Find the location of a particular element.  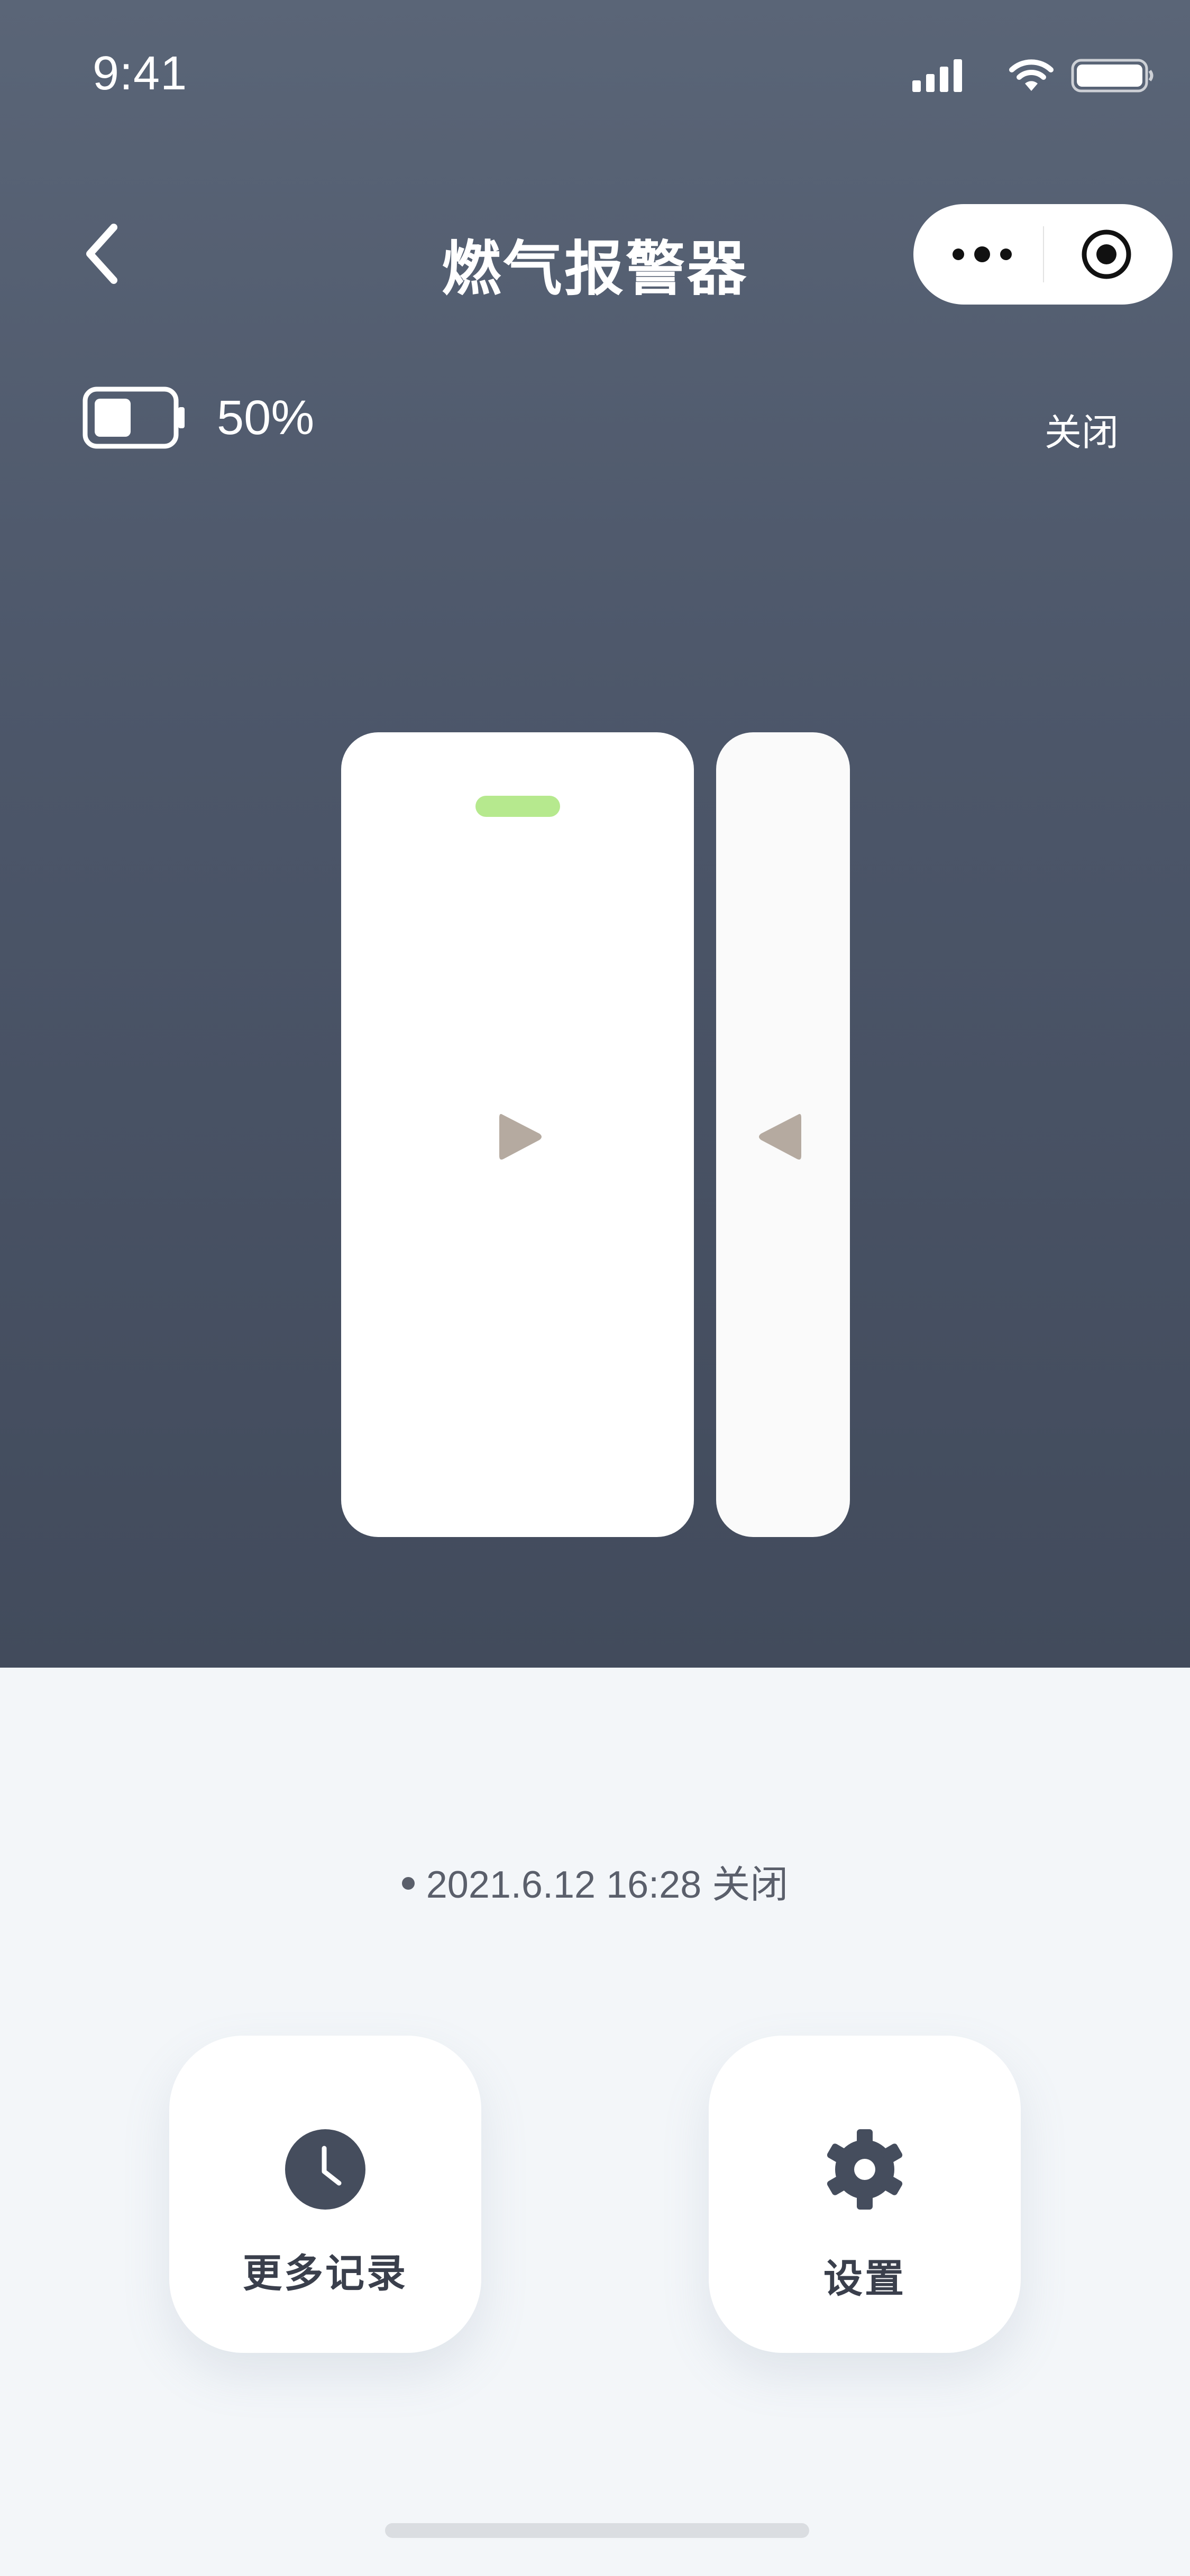

wifi-icon is located at coordinates (1031, 75).